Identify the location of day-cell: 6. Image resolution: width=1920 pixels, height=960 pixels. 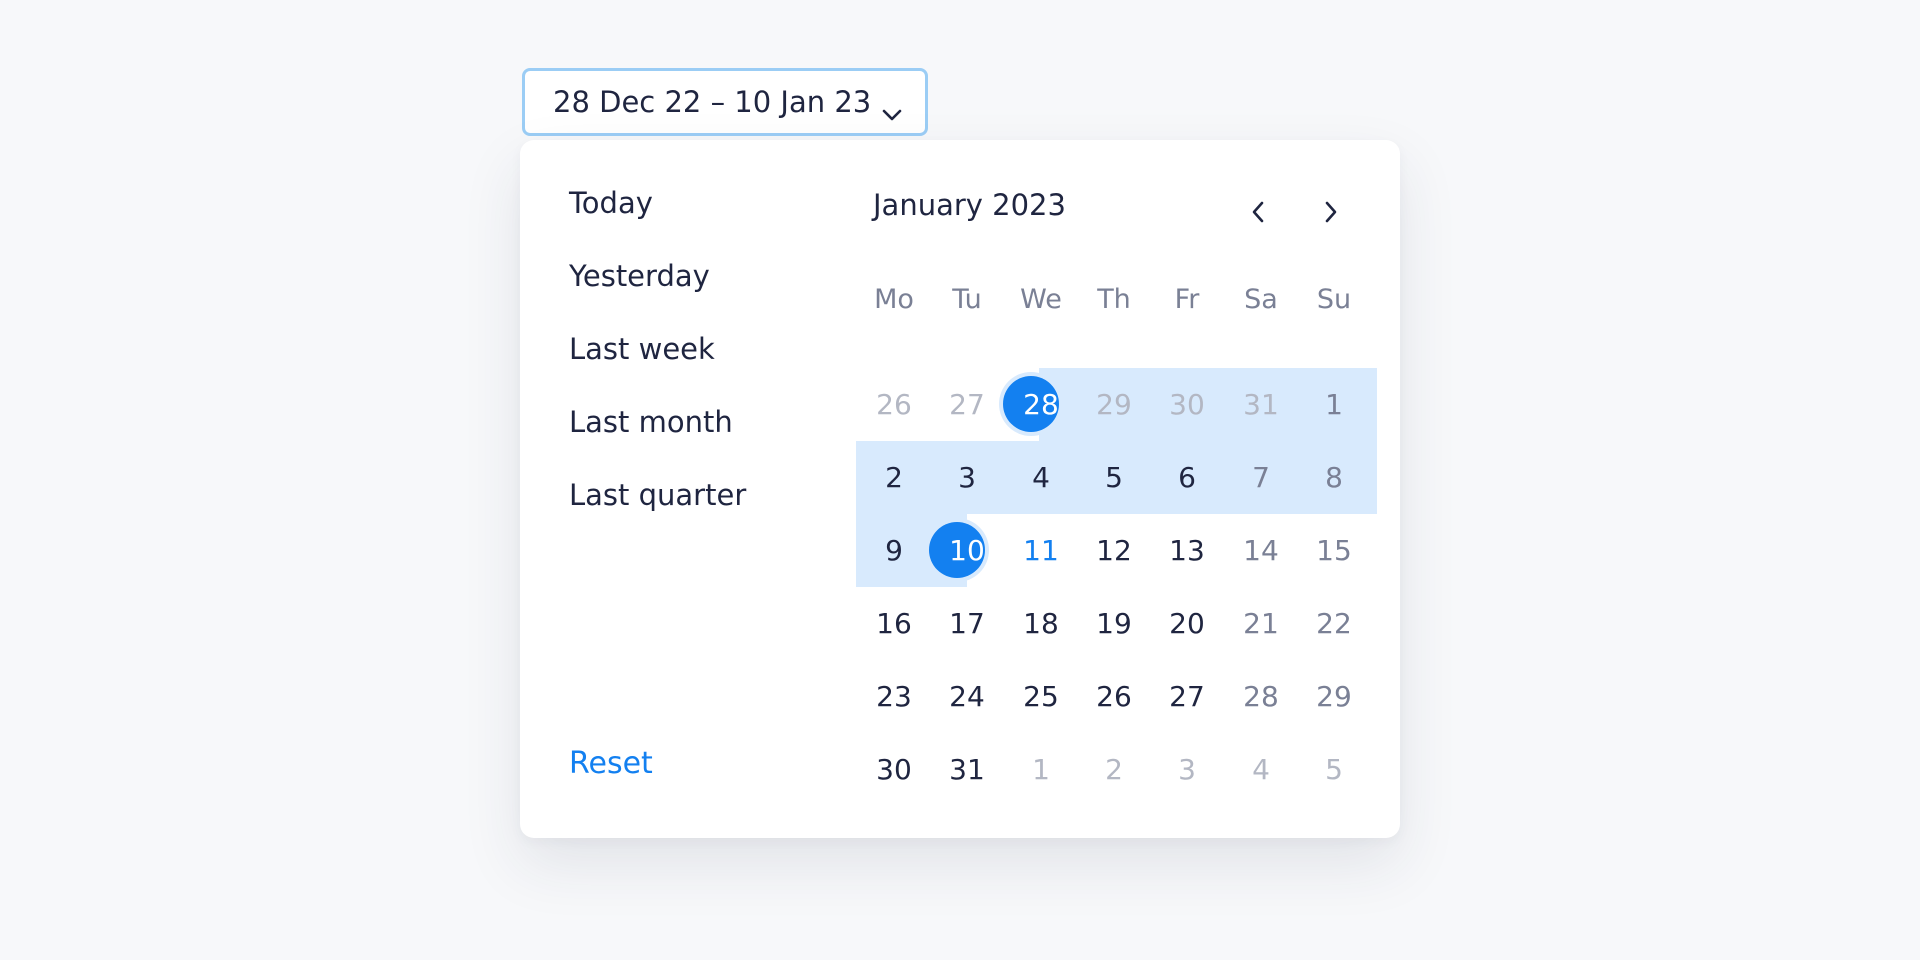
(1187, 477).